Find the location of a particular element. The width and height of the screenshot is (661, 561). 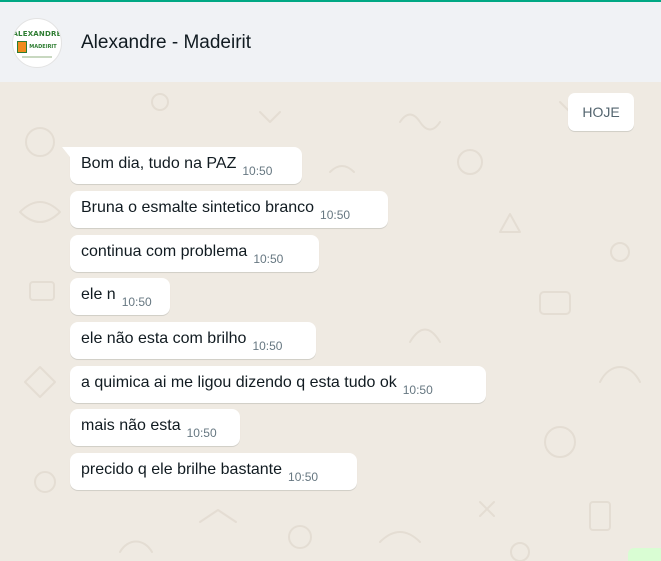

message-bubble: continua com problema 10:50 is located at coordinates (194, 253).